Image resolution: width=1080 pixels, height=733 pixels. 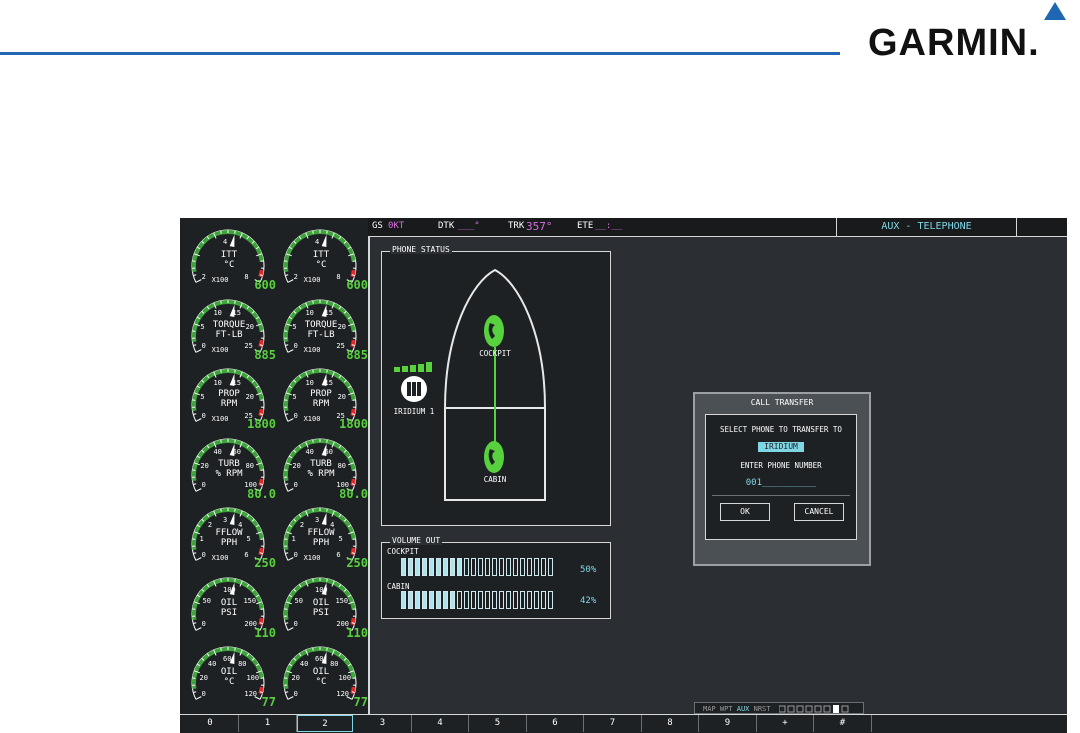 What do you see at coordinates (268, 723) in the screenshot?
I see `softkey-1: 1` at bounding box center [268, 723].